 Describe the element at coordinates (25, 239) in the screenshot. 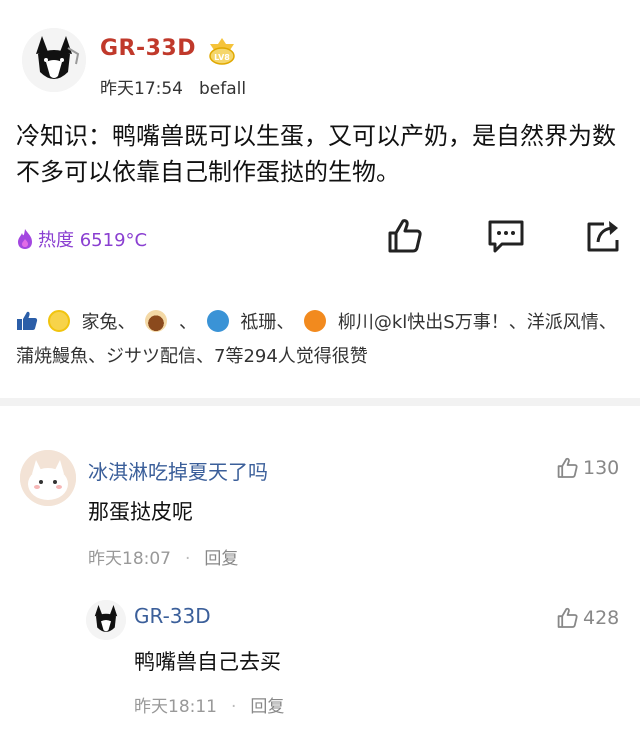

I see `flame-icon` at that location.